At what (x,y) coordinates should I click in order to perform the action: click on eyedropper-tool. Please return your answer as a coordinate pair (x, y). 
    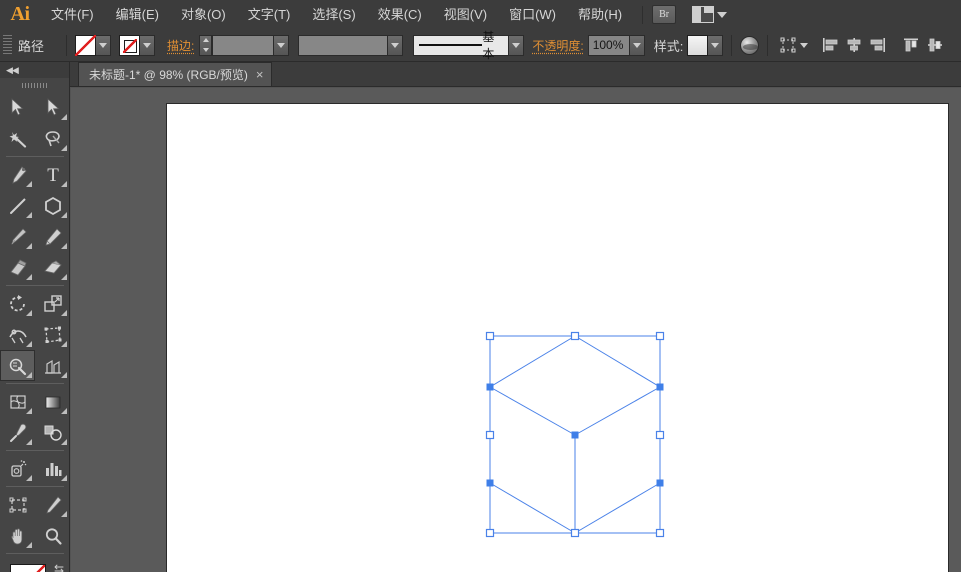
    Looking at the image, I should click on (17, 432).